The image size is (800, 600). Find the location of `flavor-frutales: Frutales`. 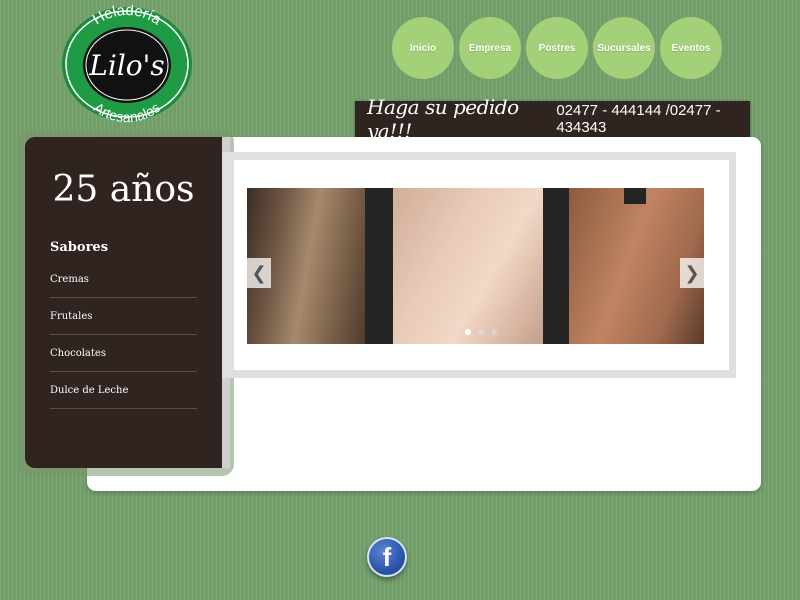

flavor-frutales: Frutales is located at coordinates (123, 316).